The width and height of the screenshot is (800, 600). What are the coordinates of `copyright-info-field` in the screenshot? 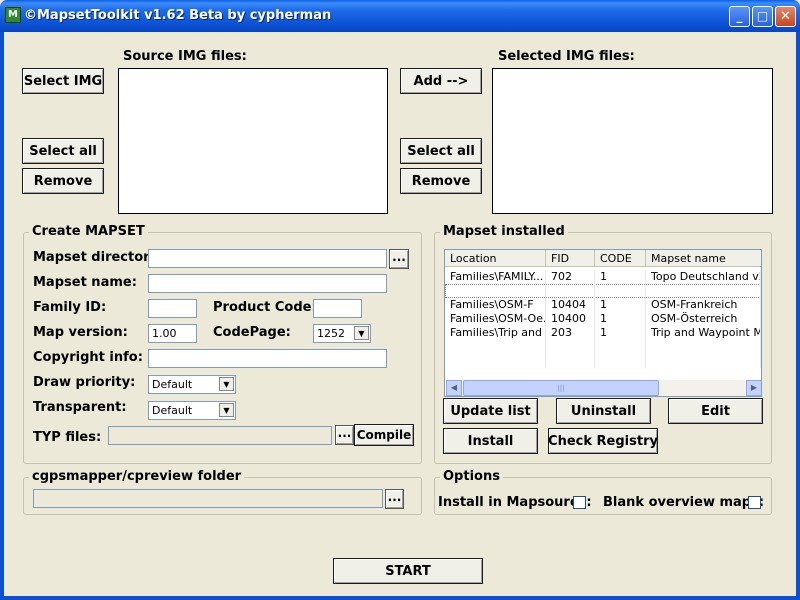 It's located at (267, 358).